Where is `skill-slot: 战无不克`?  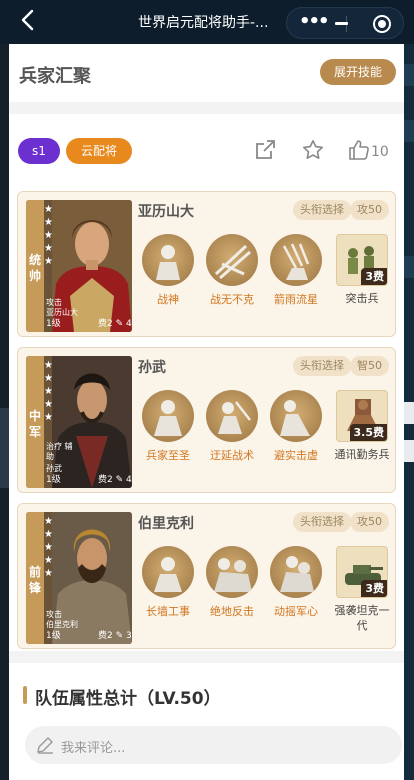
skill-slot: 战无不克 is located at coordinates (232, 270).